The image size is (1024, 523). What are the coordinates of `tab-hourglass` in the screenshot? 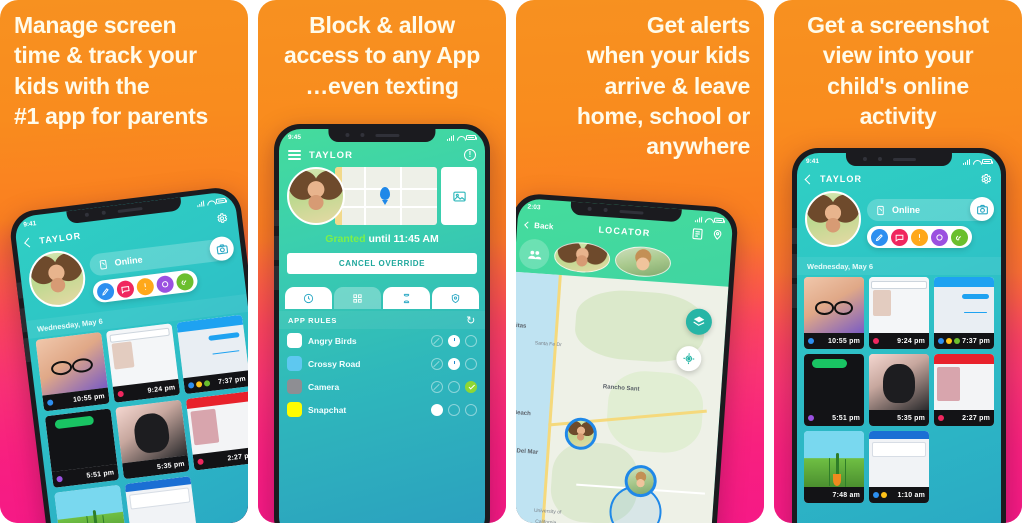 It's located at (406, 298).